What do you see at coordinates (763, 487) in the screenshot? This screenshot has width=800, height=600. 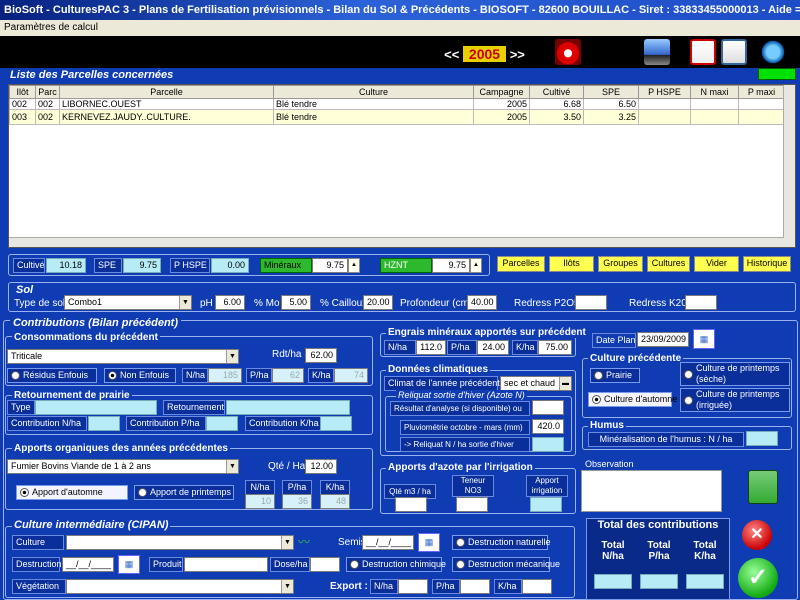 I see `calculator-icon` at bounding box center [763, 487].